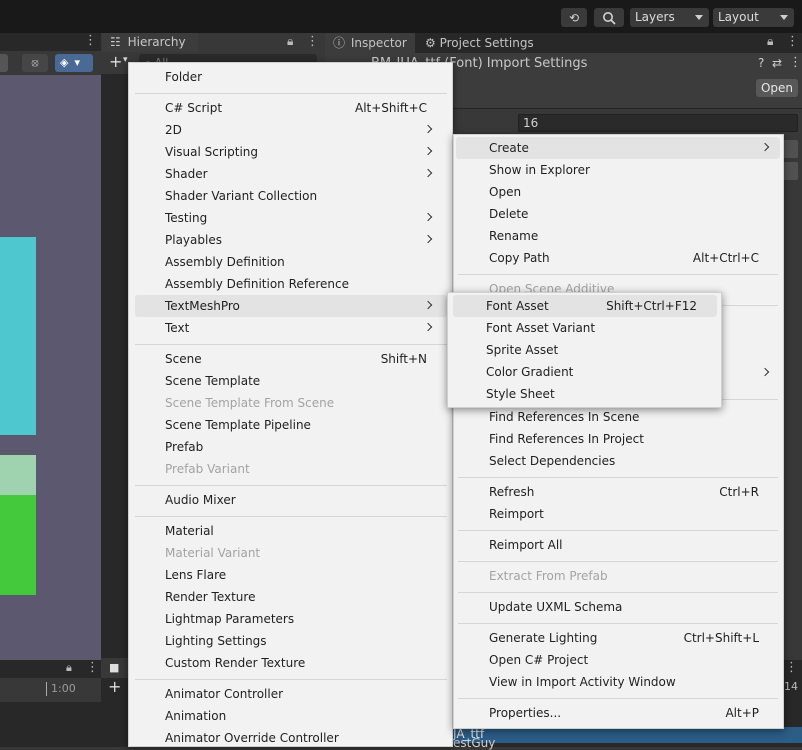 The height and width of the screenshot is (750, 802). I want to click on layers-label: Layers, so click(655, 17).